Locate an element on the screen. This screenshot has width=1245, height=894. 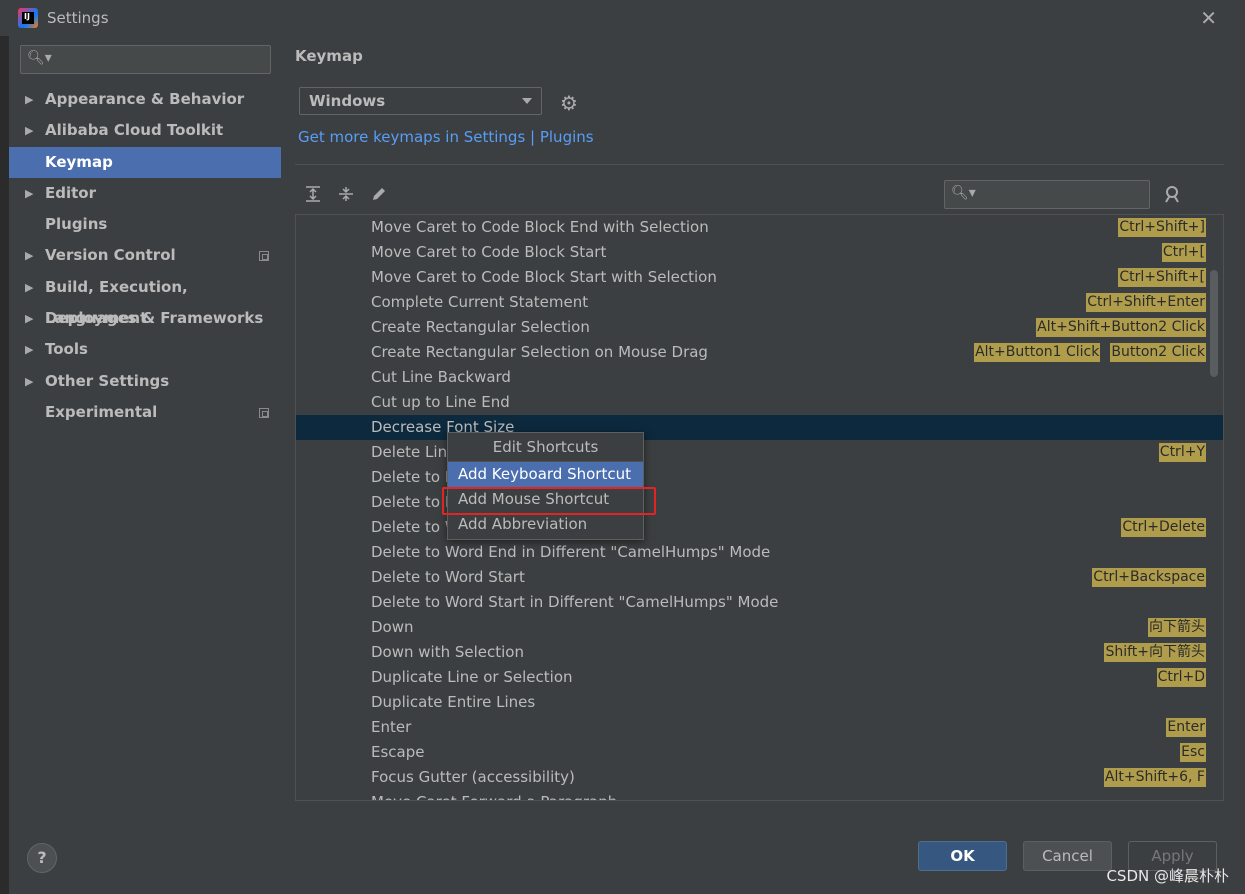
action-row: Duplicate Entire Lines is located at coordinates (759, 702).